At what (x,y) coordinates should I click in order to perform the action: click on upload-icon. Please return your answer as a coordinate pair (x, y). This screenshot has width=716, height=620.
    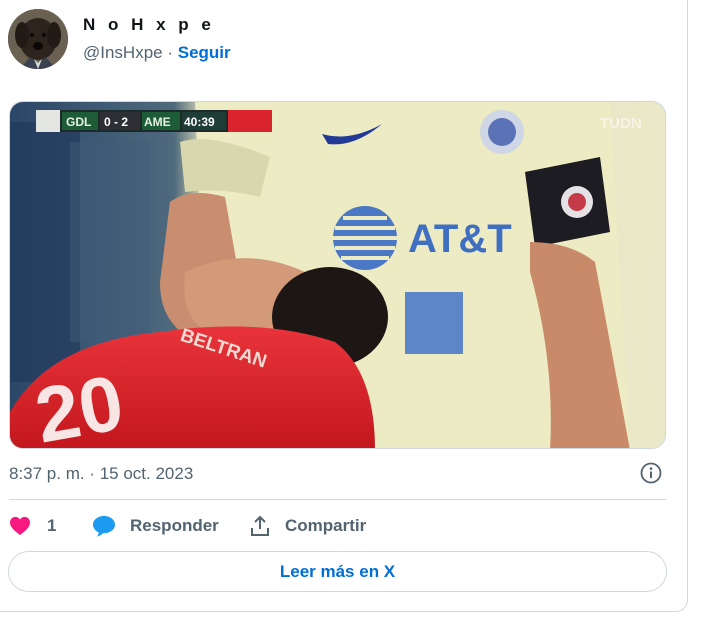
    Looking at the image, I should click on (260, 525).